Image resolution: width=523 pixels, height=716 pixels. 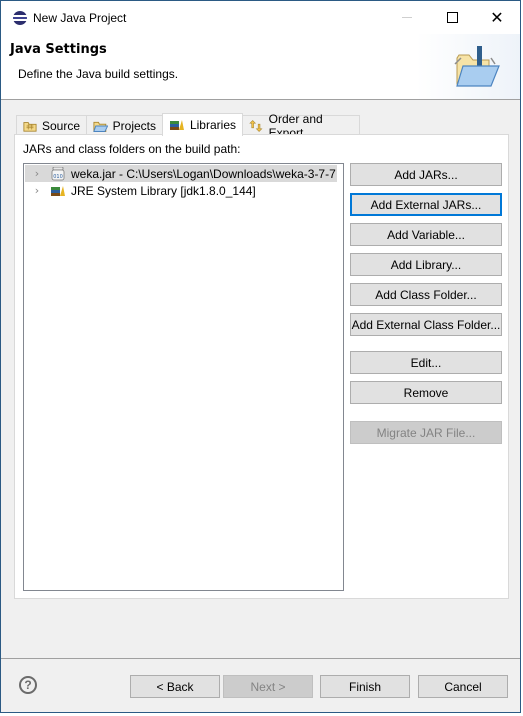 What do you see at coordinates (477, 66) in the screenshot?
I see `java-folder-wizard-icon` at bounding box center [477, 66].